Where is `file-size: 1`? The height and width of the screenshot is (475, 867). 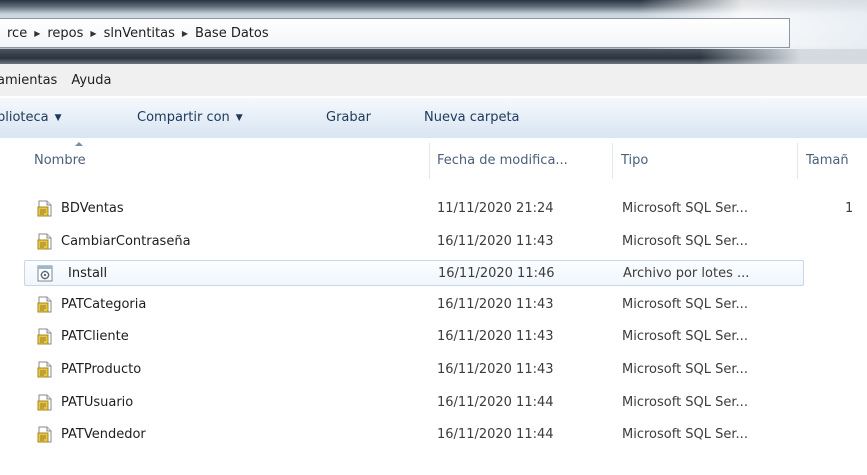
file-size: 1 is located at coordinates (849, 208).